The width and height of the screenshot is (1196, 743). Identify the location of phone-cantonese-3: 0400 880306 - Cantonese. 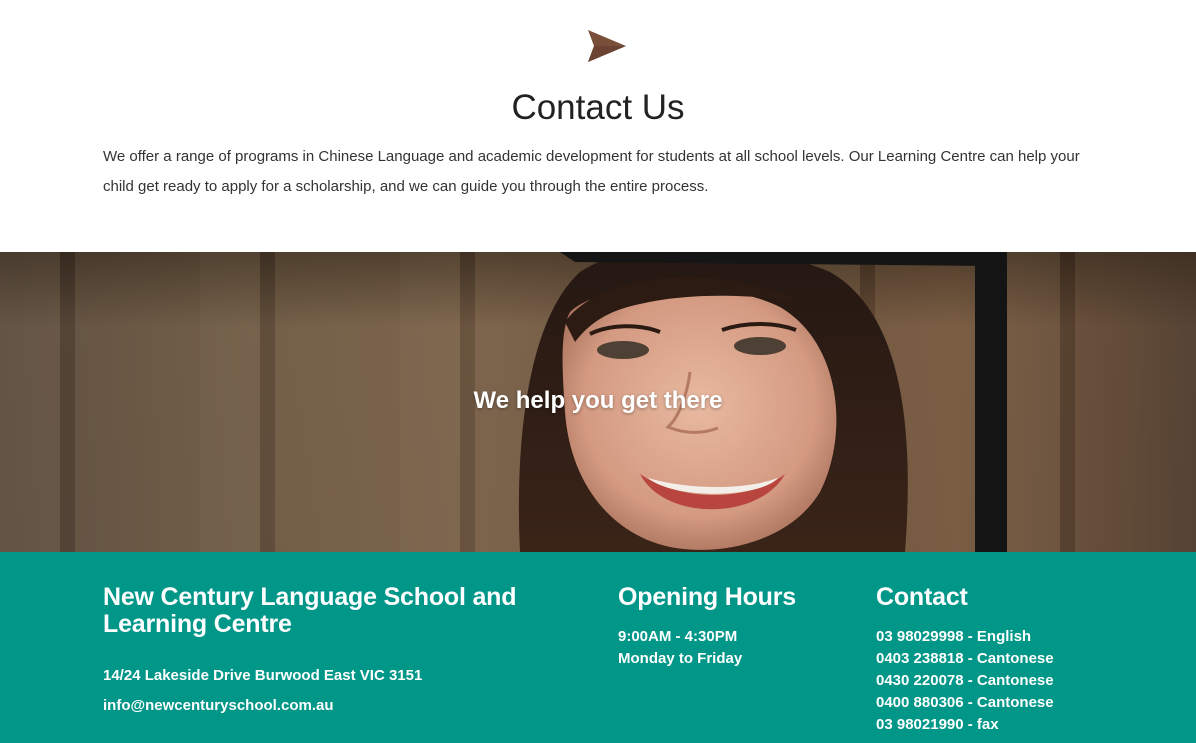
(1026, 703).